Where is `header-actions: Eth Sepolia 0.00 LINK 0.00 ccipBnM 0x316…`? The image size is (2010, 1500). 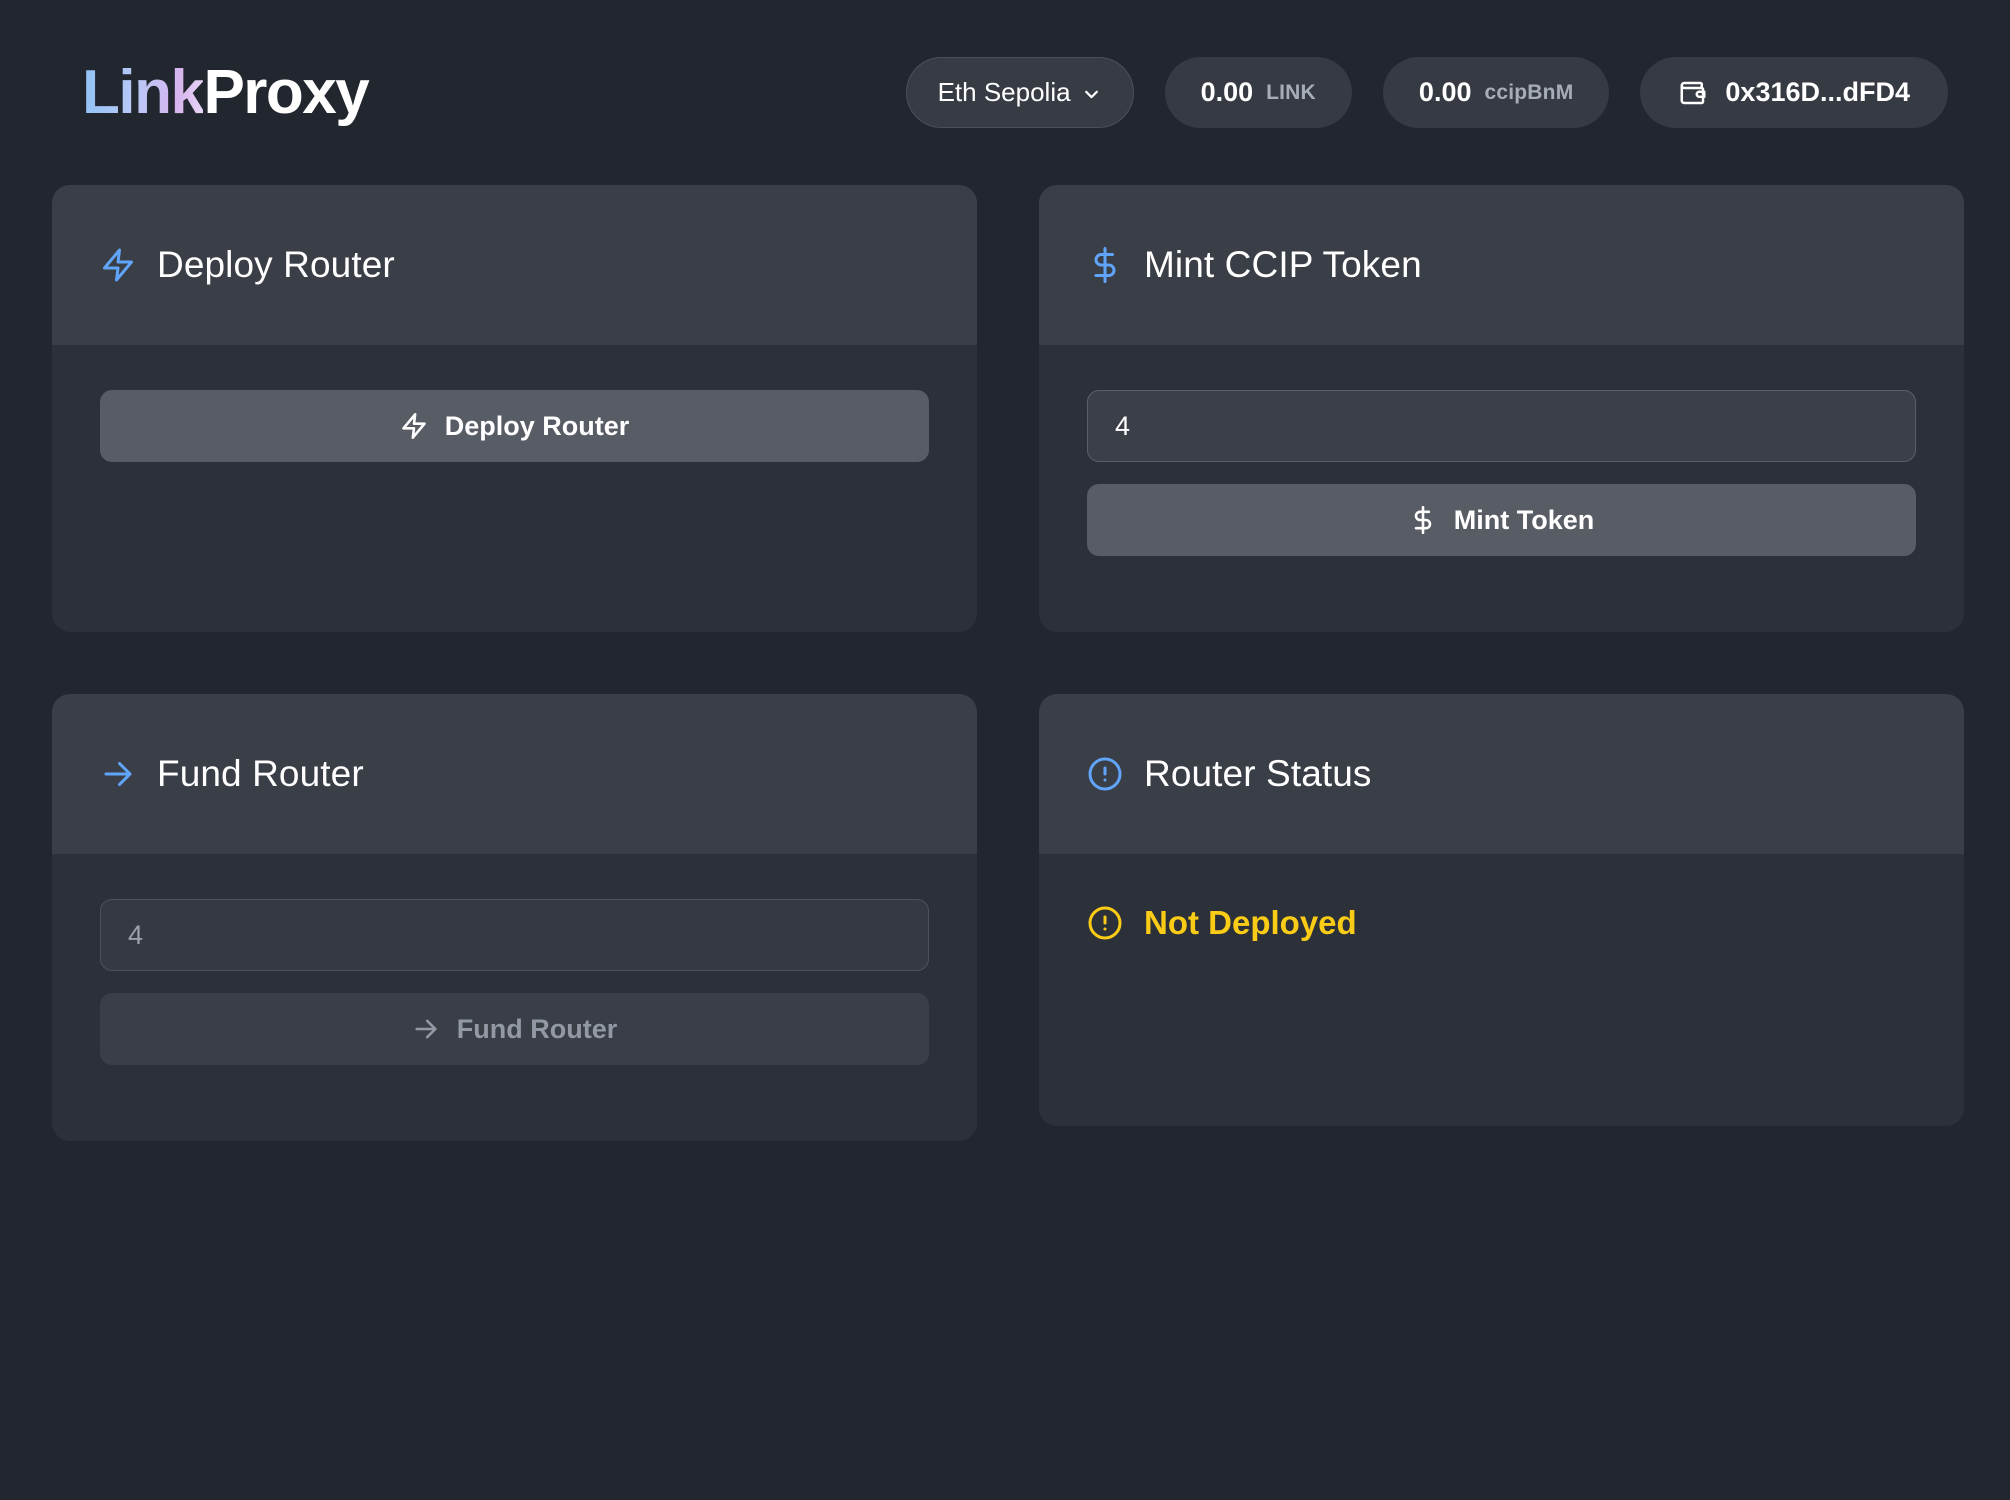
header-actions: Eth Sepolia 0.00 LINK 0.00 ccipBnM 0x316… is located at coordinates (1426, 92).